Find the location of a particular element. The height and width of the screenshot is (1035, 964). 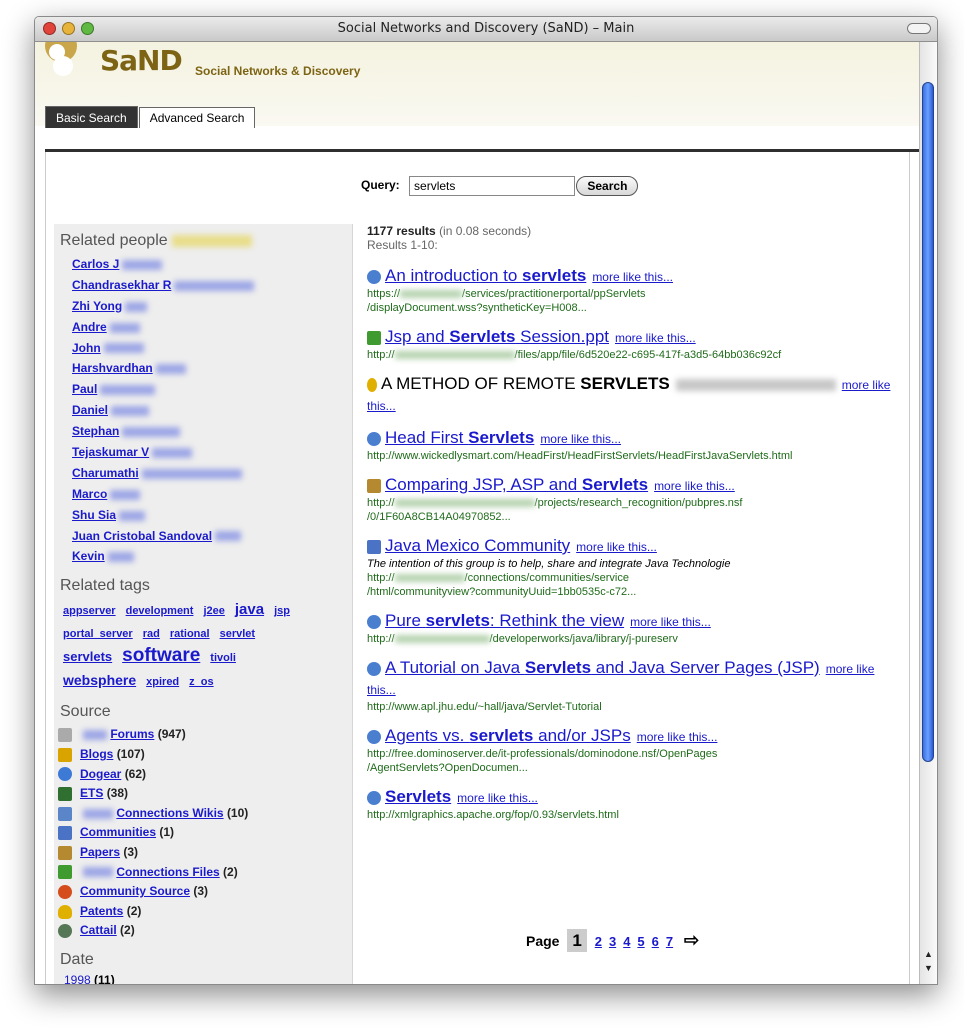

source-link: Forums is located at coordinates (132, 734).